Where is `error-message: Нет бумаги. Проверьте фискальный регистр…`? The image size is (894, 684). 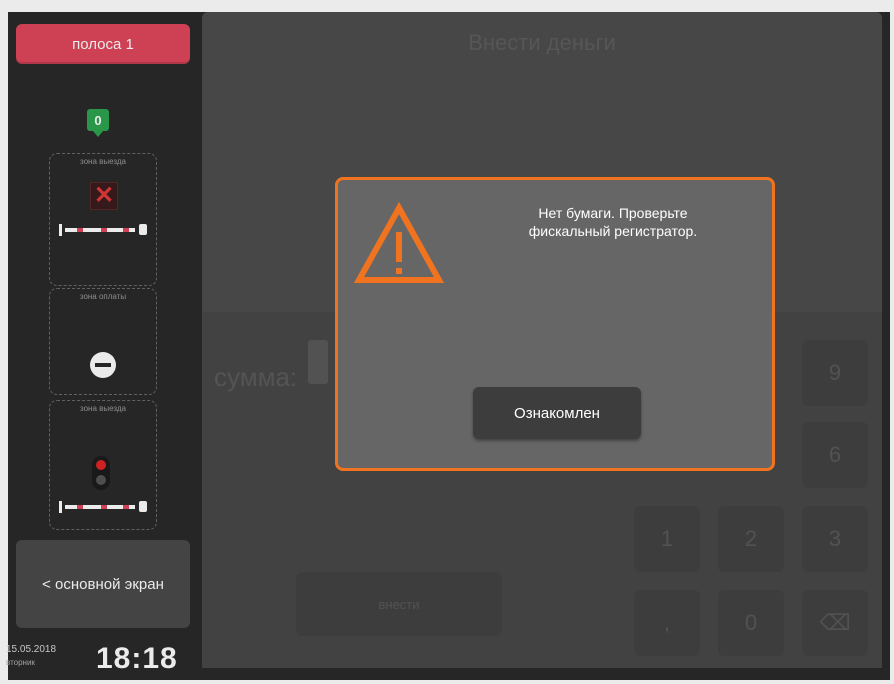
error-message: Нет бумаги. Проверьте фискальный регистр… is located at coordinates (613, 222).